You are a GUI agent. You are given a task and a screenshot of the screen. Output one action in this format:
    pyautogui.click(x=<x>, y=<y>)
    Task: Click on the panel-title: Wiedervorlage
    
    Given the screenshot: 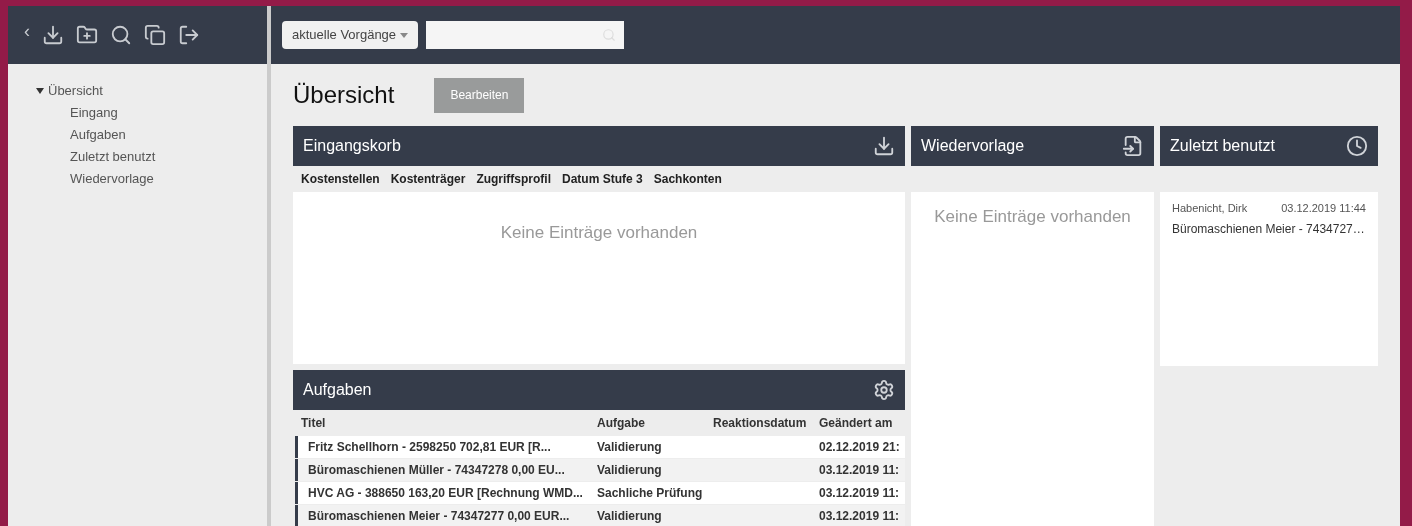 What is the action you would take?
    pyautogui.click(x=973, y=146)
    